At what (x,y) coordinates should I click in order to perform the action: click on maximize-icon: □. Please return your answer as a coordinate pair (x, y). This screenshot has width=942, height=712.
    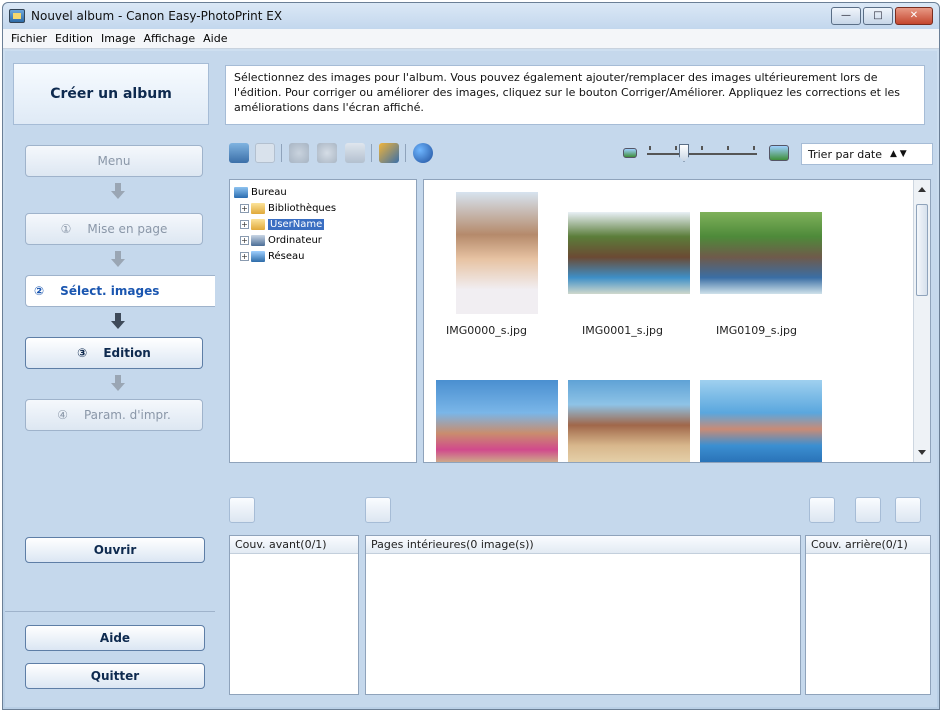
    Looking at the image, I should click on (878, 15).